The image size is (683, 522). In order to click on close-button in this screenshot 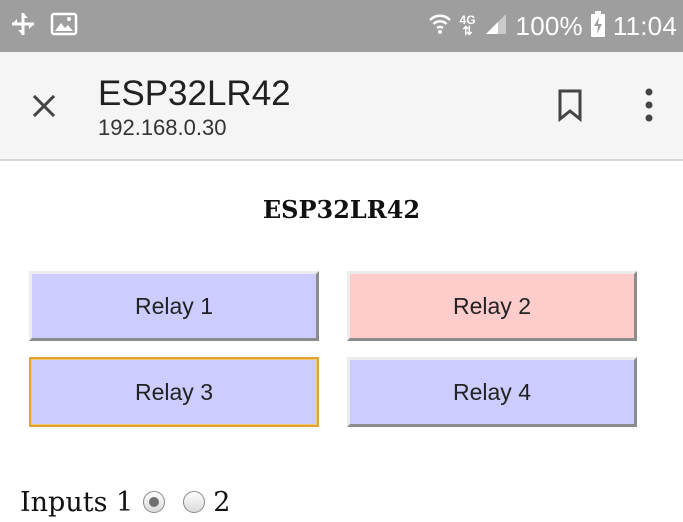, I will do `click(44, 106)`.